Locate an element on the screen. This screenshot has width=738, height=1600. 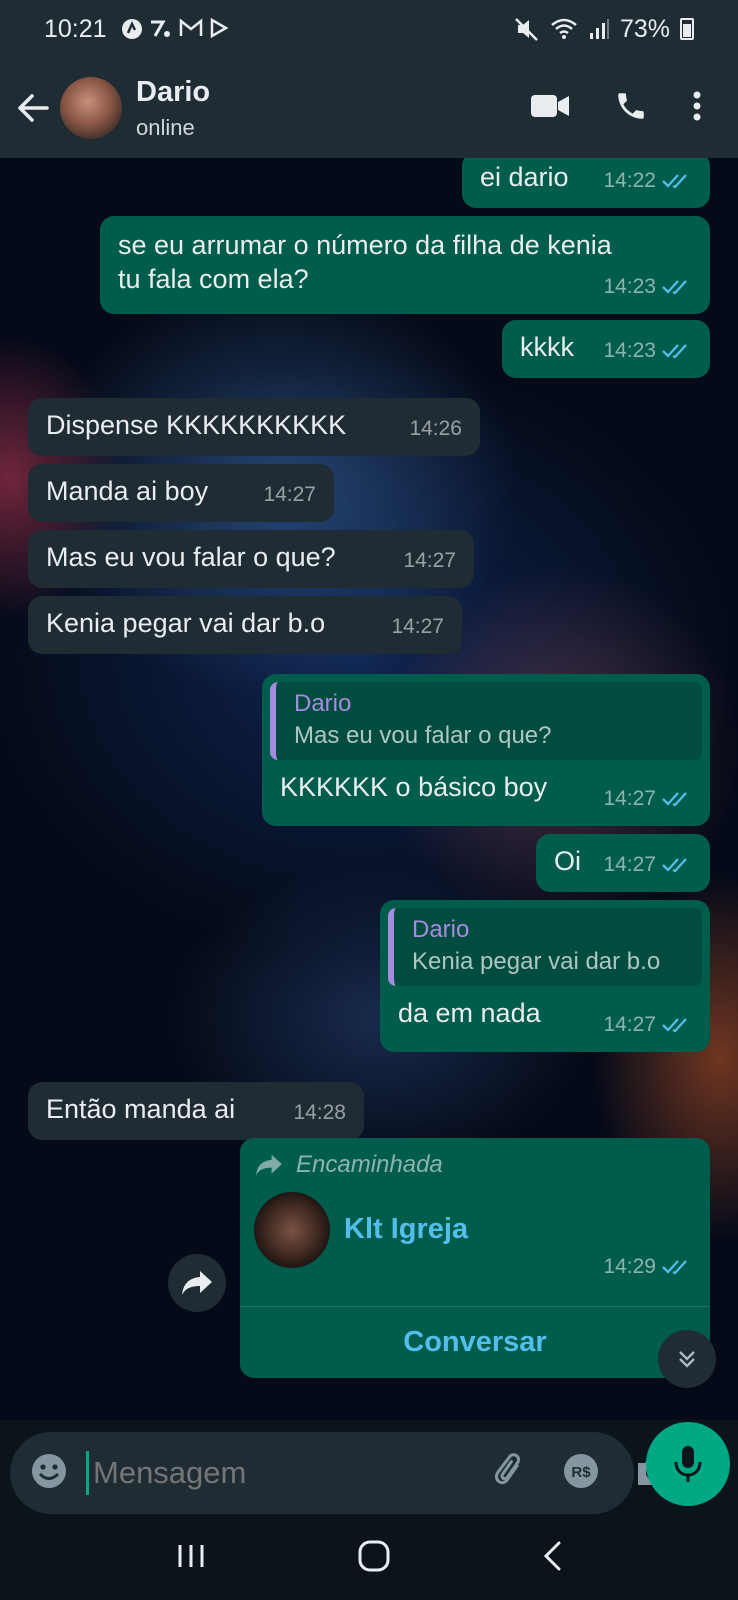
attach-icon is located at coordinates (510, 1473).